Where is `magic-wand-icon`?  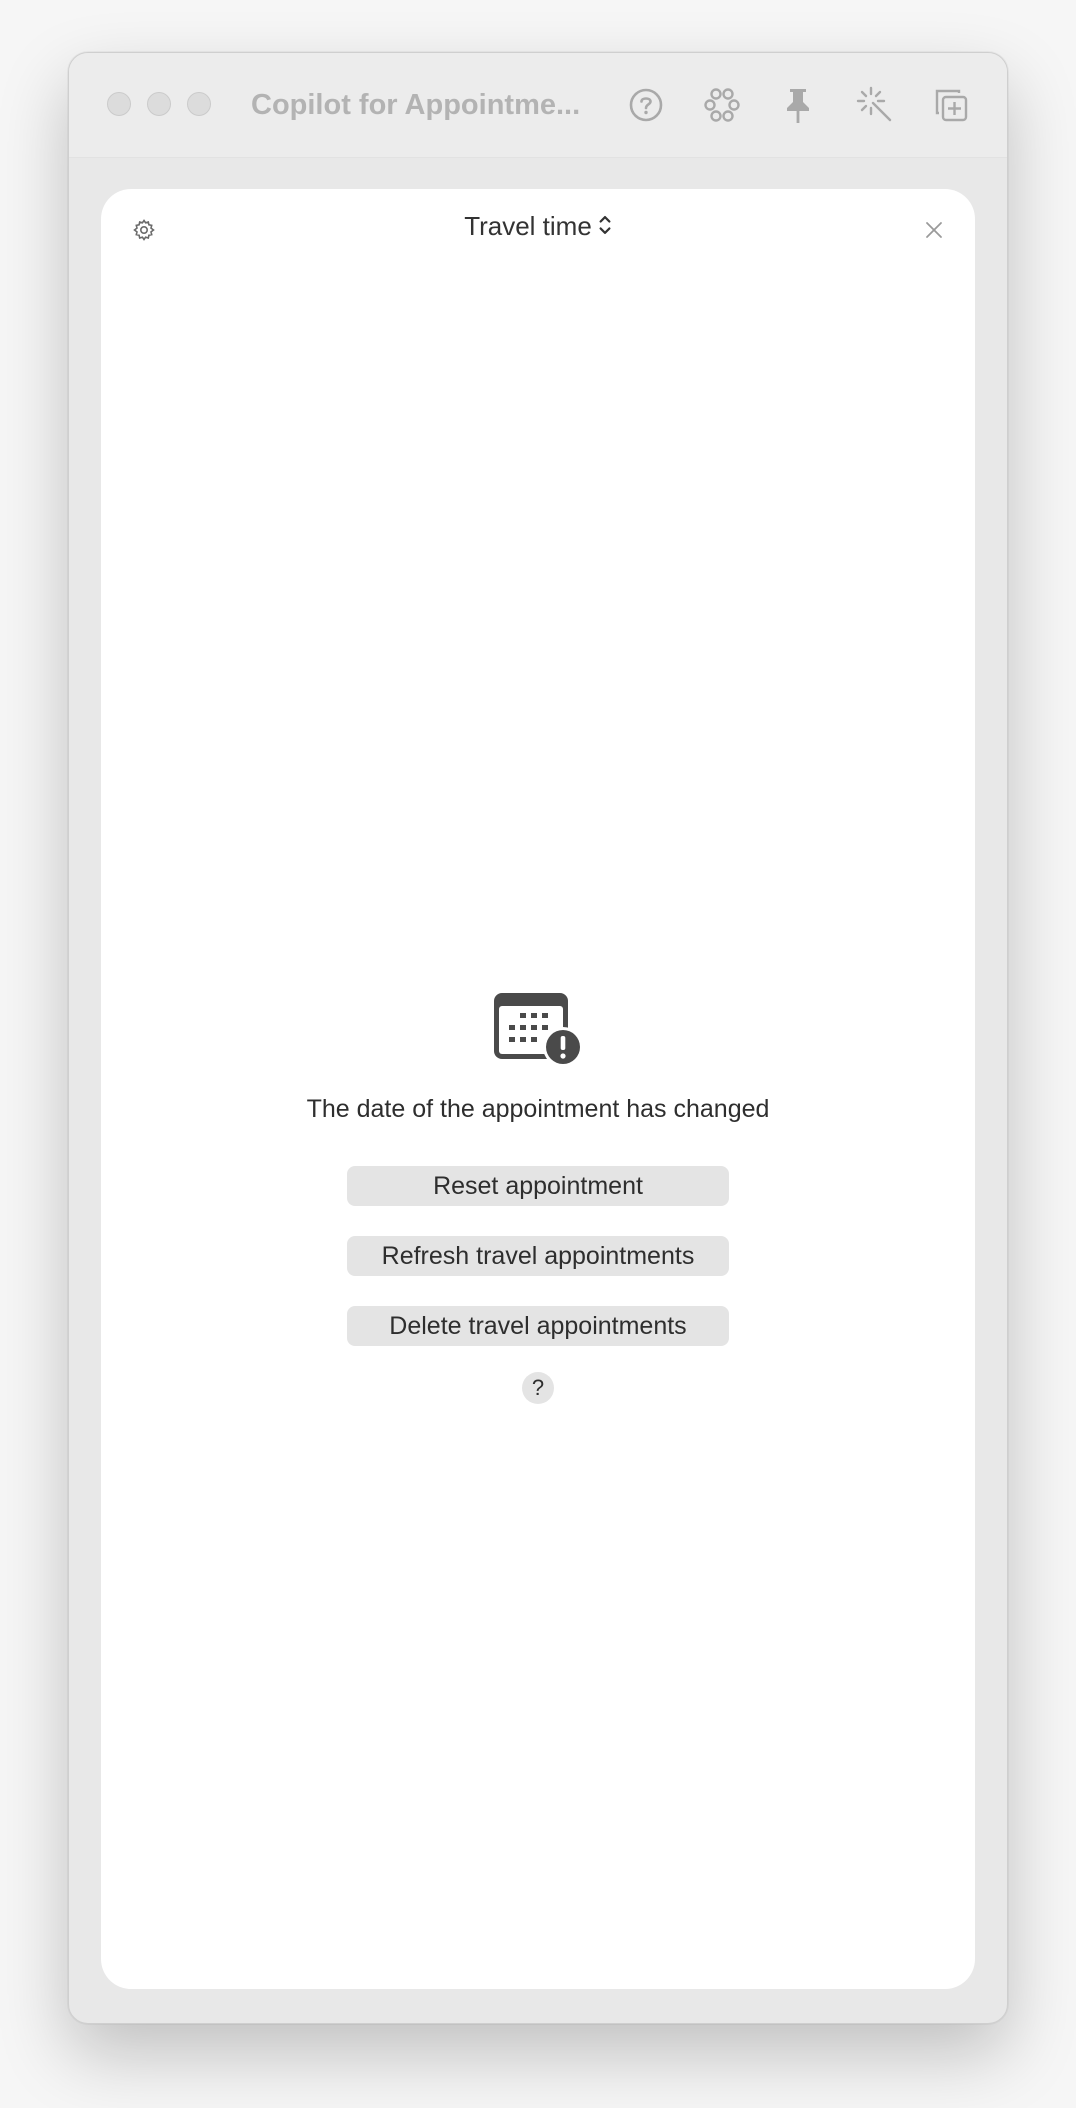
magic-wand-icon is located at coordinates (875, 105).